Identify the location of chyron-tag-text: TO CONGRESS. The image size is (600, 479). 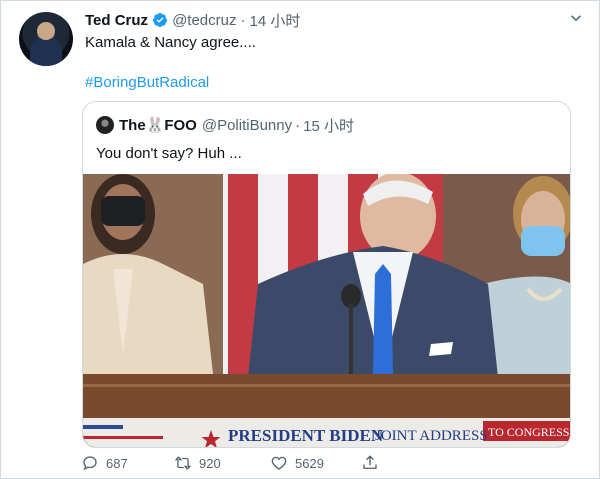
(528, 432).